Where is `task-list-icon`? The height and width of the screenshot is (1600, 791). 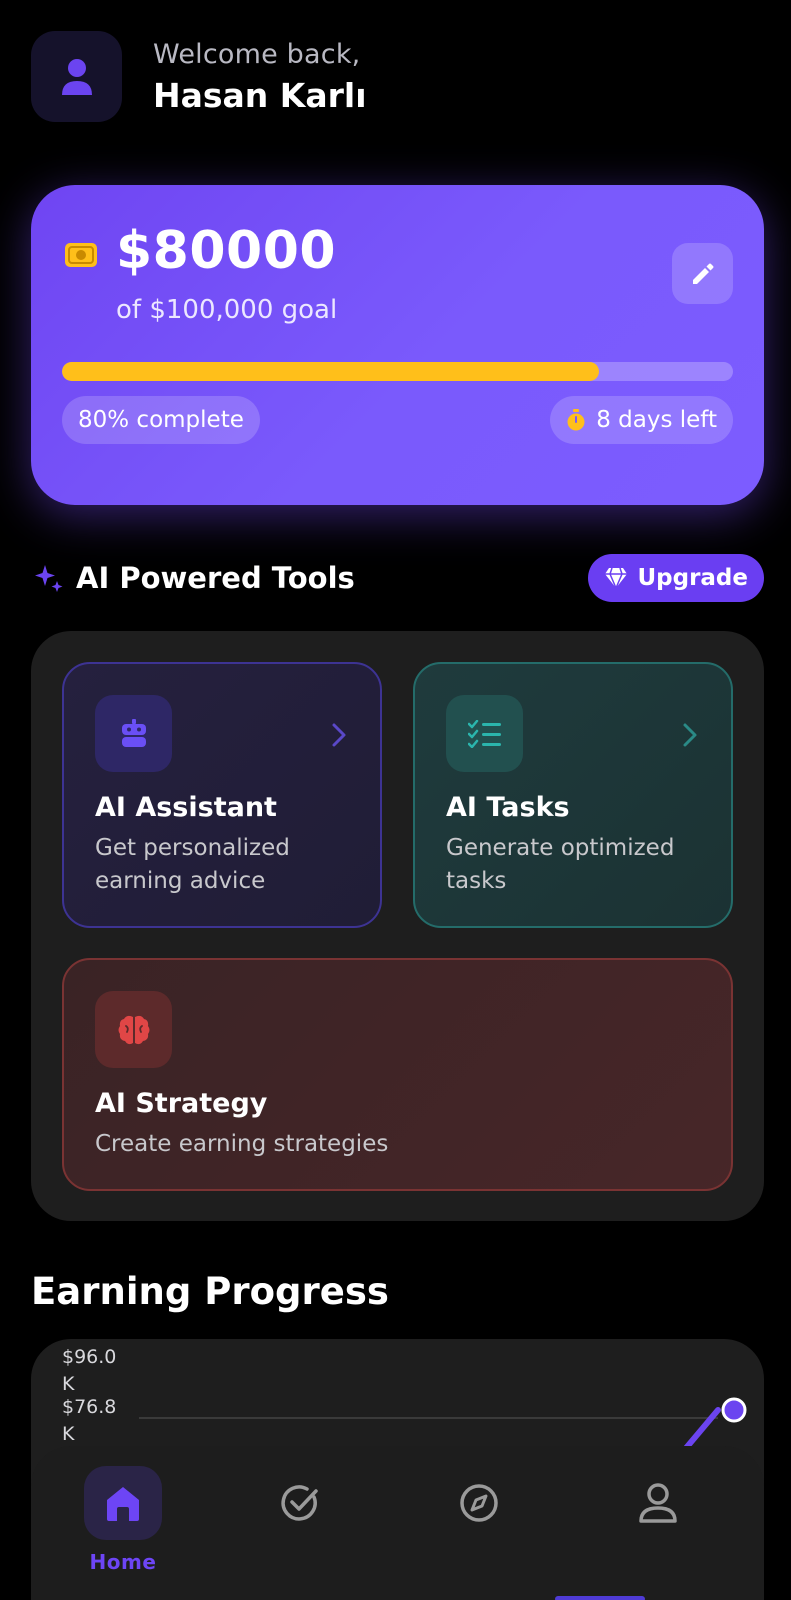 task-list-icon is located at coordinates (484, 733).